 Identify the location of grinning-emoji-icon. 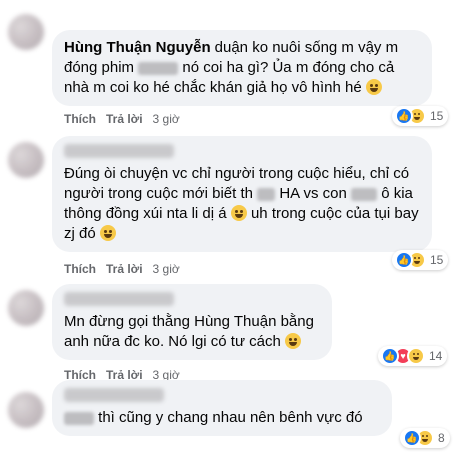
(293, 341).